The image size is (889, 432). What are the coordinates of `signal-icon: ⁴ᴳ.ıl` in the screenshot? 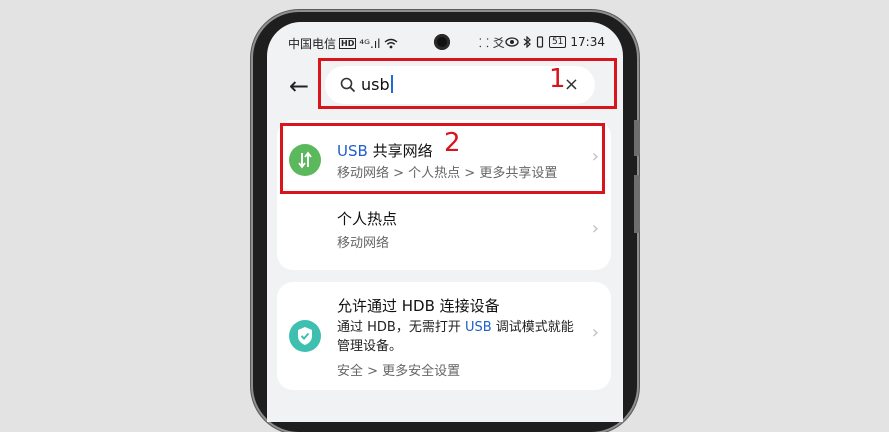 It's located at (370, 43).